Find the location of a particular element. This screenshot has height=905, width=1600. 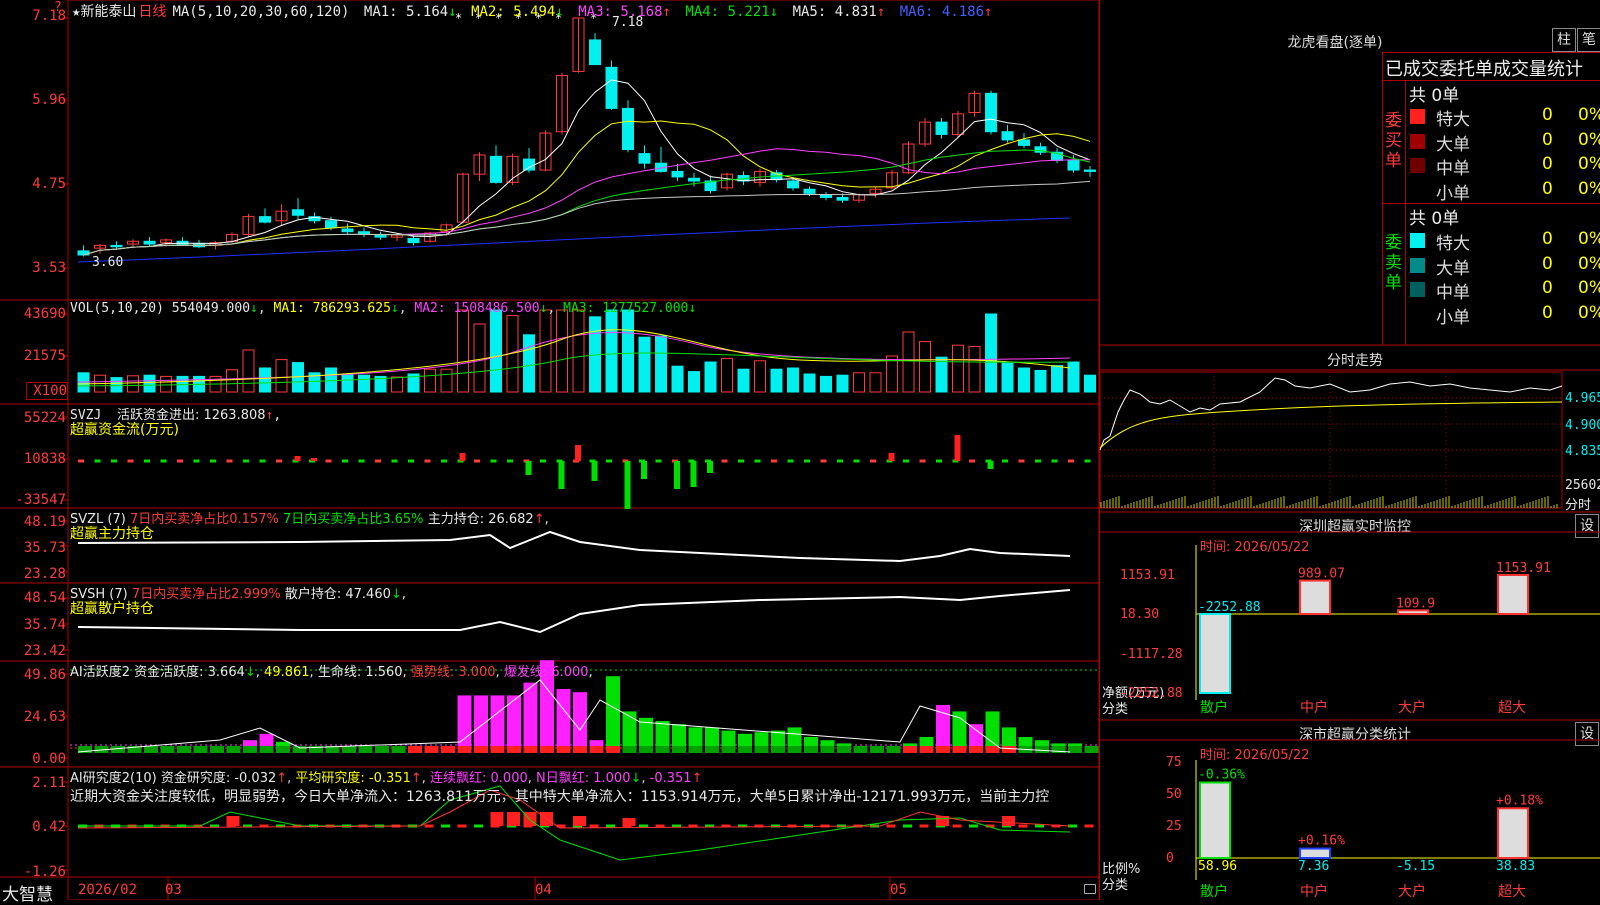

svsh-axis-label: 35.74 is located at coordinates (44, 625).